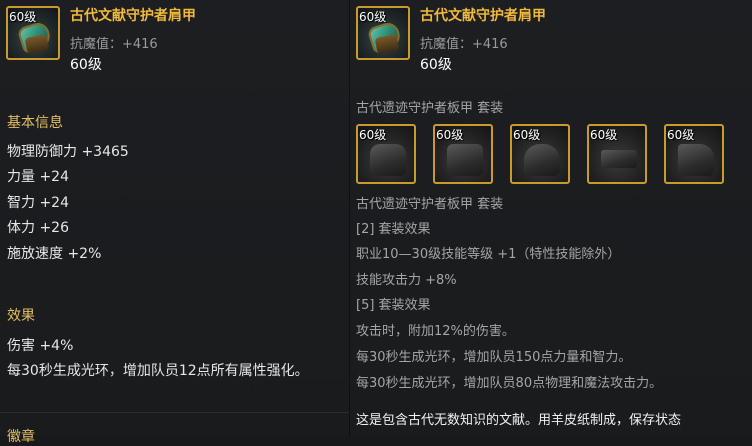 The width and height of the screenshot is (752, 446). I want to click on leg-armor-icon: 60级, so click(463, 154).